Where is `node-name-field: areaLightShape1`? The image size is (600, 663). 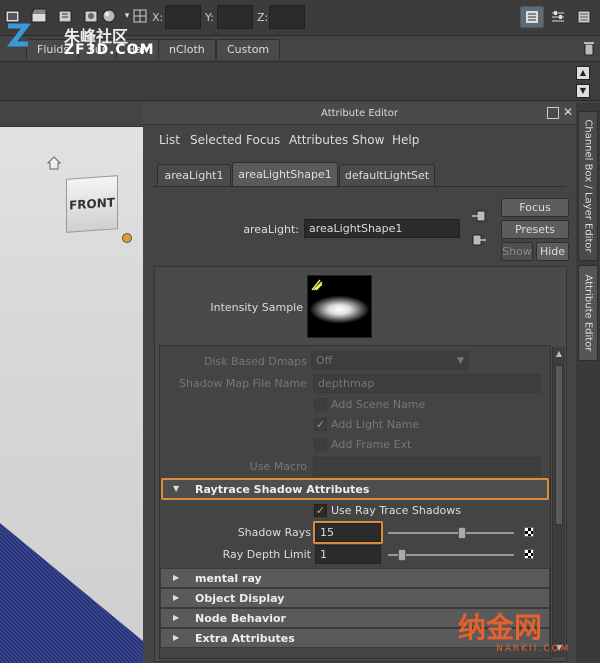 node-name-field: areaLightShape1 is located at coordinates (382, 228).